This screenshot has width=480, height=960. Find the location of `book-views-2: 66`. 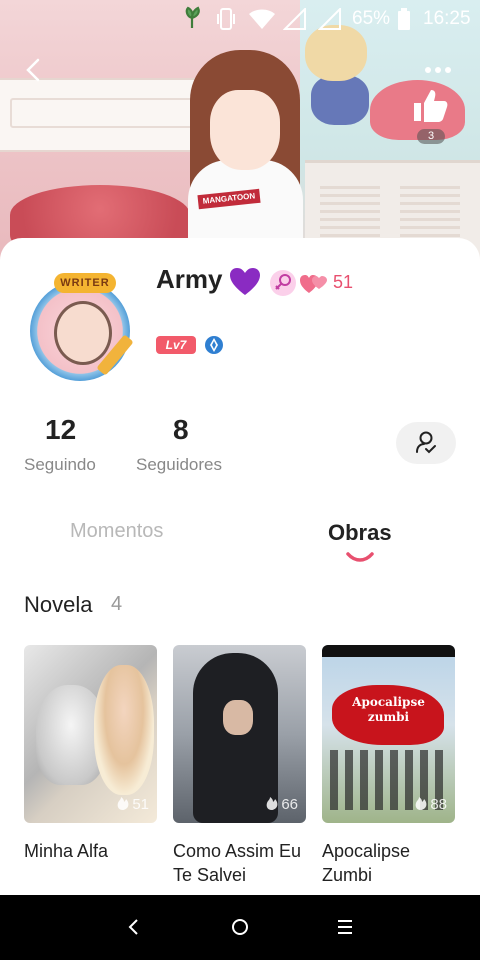

book-views-2: 66 is located at coordinates (281, 804).